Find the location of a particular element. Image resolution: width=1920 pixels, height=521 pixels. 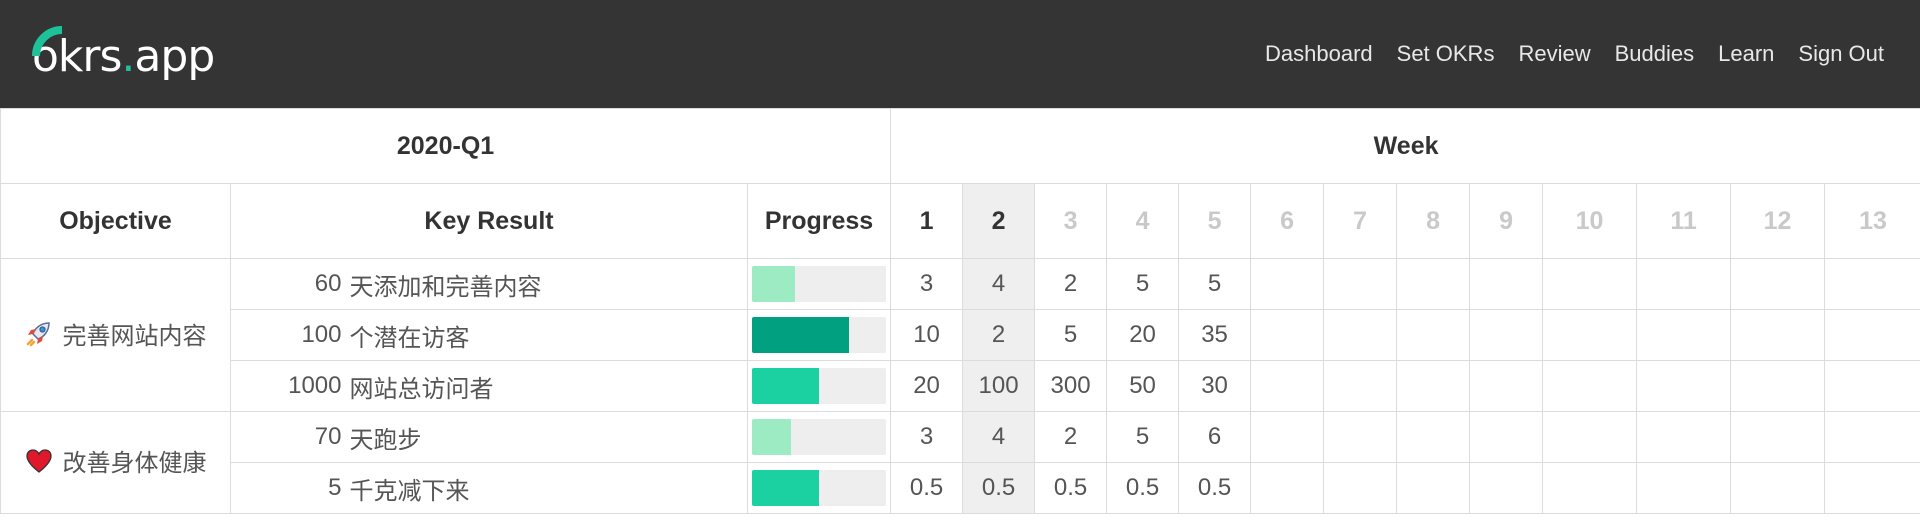

key-result-text: 网站总访问者 is located at coordinates (546, 386).